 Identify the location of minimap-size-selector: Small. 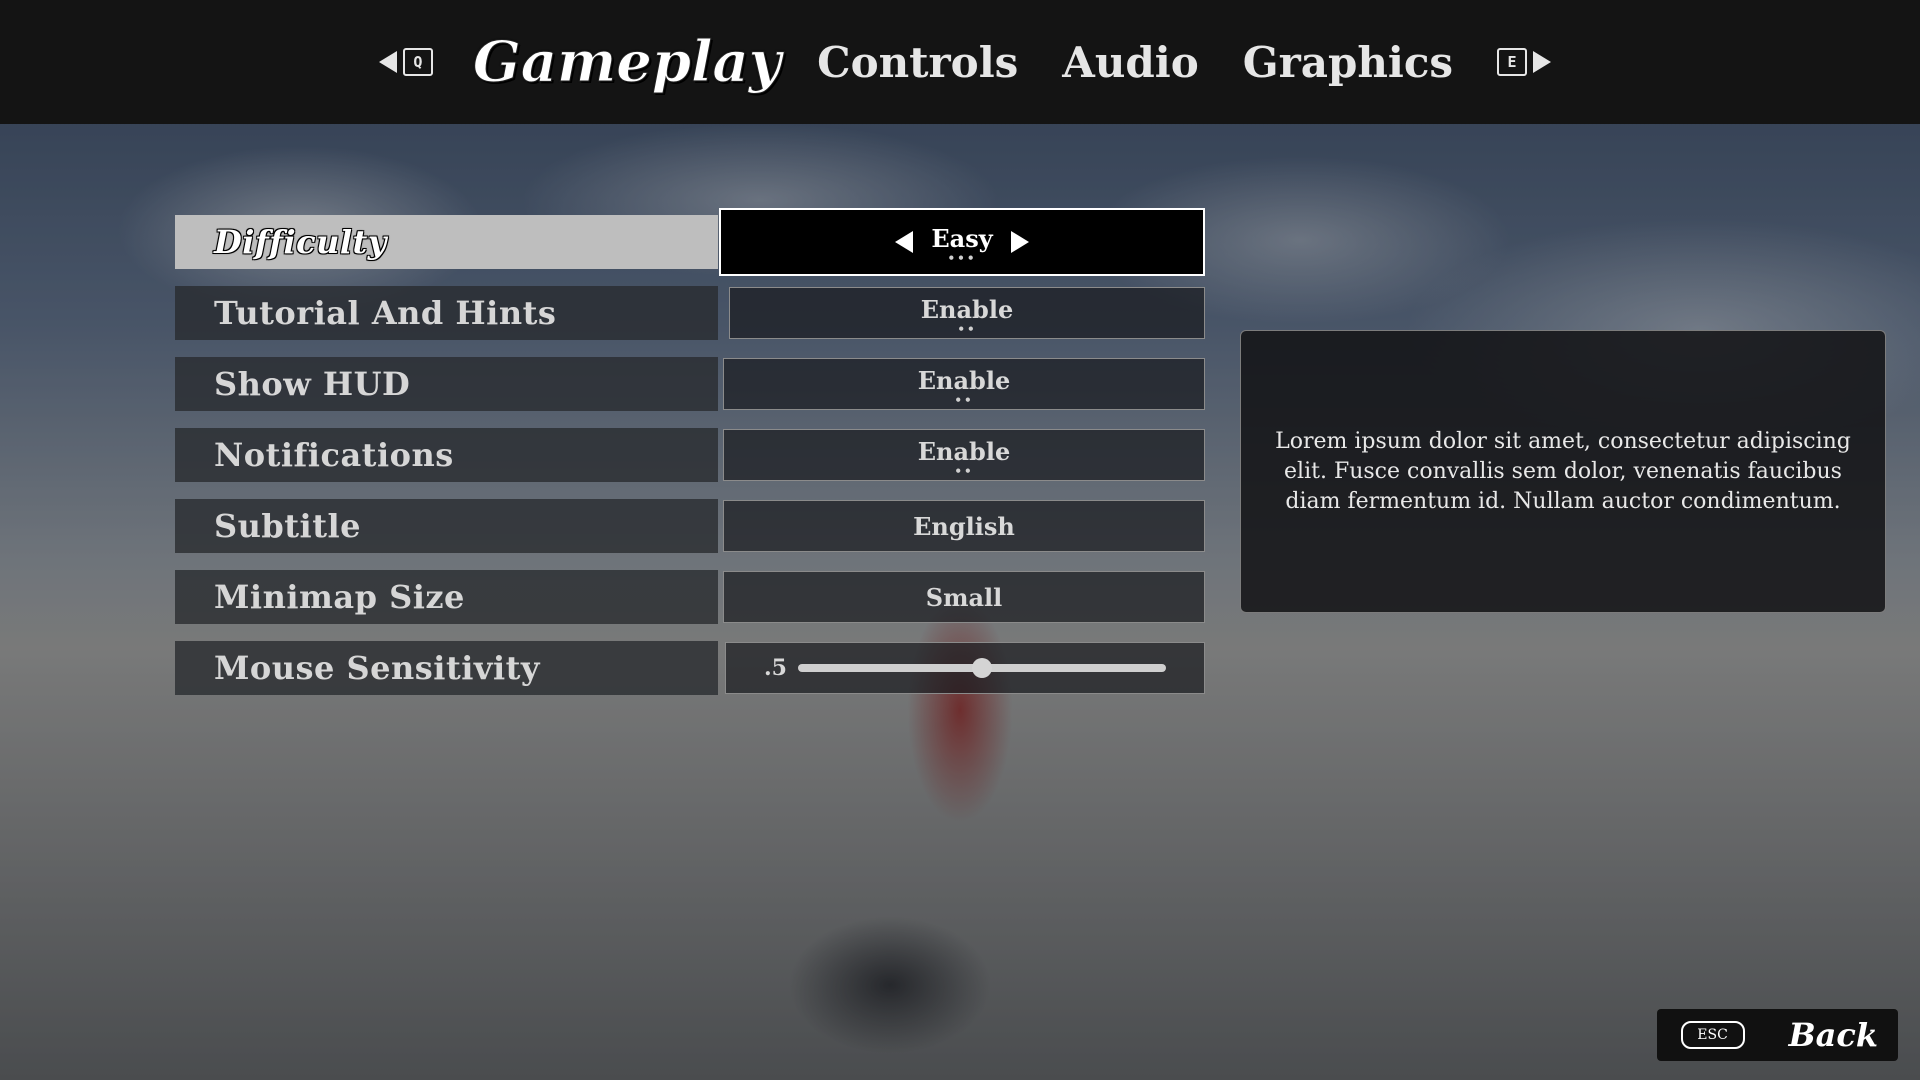
(964, 597).